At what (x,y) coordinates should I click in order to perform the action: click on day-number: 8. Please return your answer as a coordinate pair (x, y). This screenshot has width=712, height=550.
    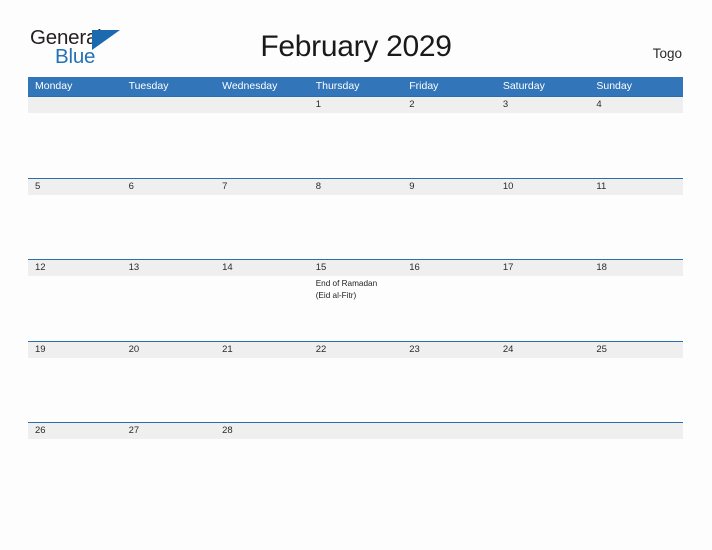
    Looking at the image, I should click on (356, 187).